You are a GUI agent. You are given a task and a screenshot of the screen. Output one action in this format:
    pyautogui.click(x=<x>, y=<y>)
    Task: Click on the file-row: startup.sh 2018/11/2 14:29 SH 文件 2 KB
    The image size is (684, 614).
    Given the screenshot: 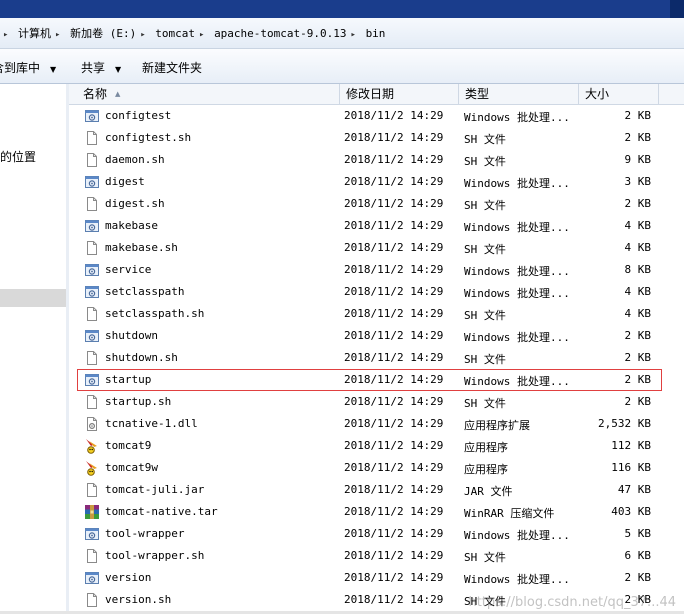 What is the action you would take?
    pyautogui.click(x=376, y=402)
    